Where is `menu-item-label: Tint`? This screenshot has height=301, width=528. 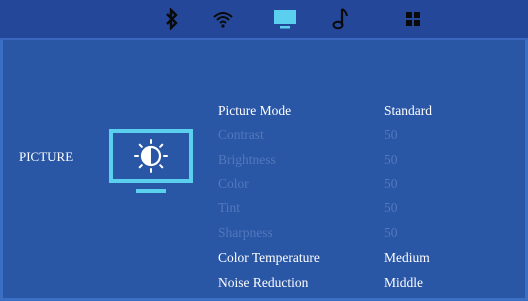
menu-item-label: Tint is located at coordinates (229, 207).